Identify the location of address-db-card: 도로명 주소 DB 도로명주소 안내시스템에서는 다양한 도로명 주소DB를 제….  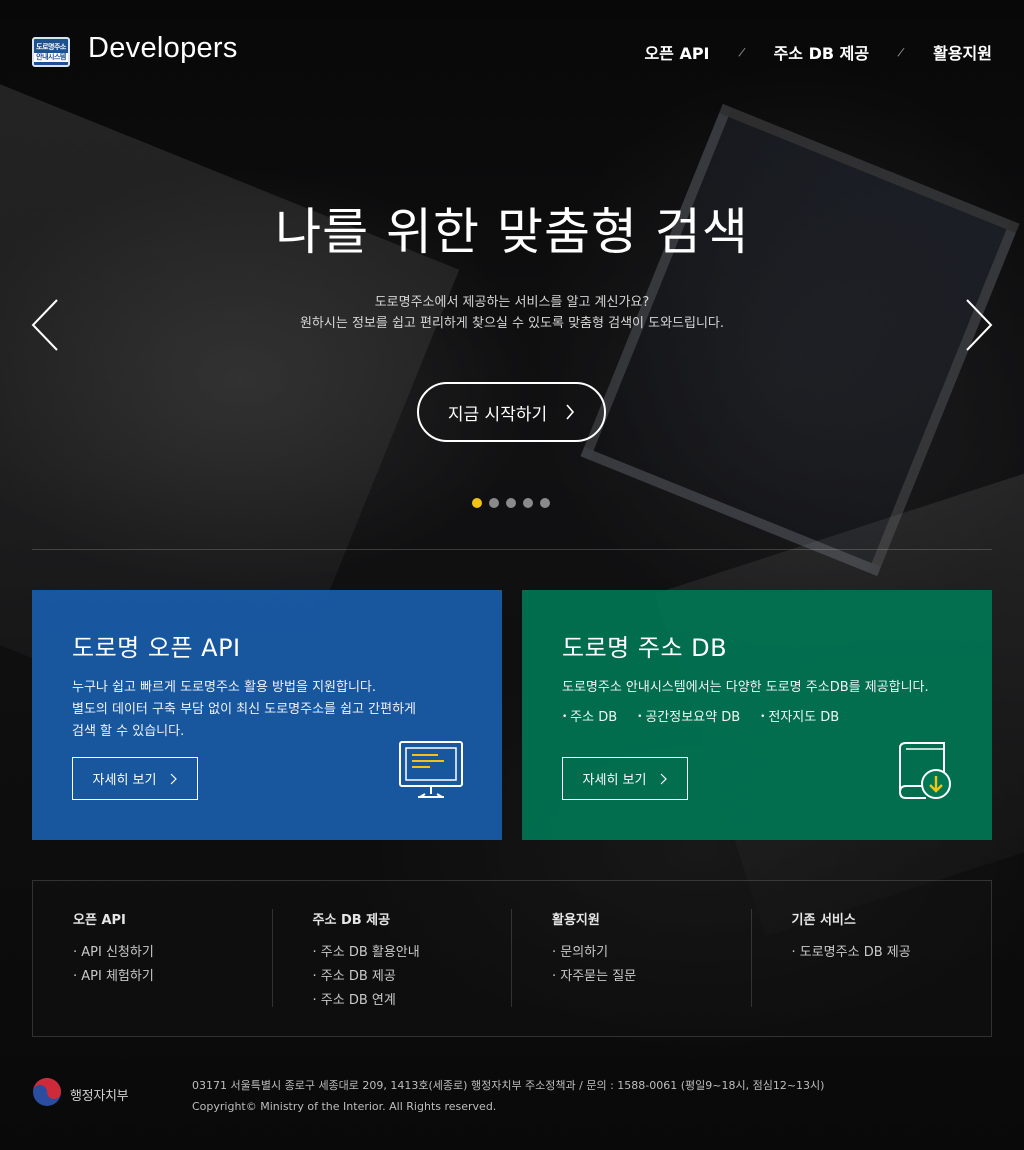
(757, 715).